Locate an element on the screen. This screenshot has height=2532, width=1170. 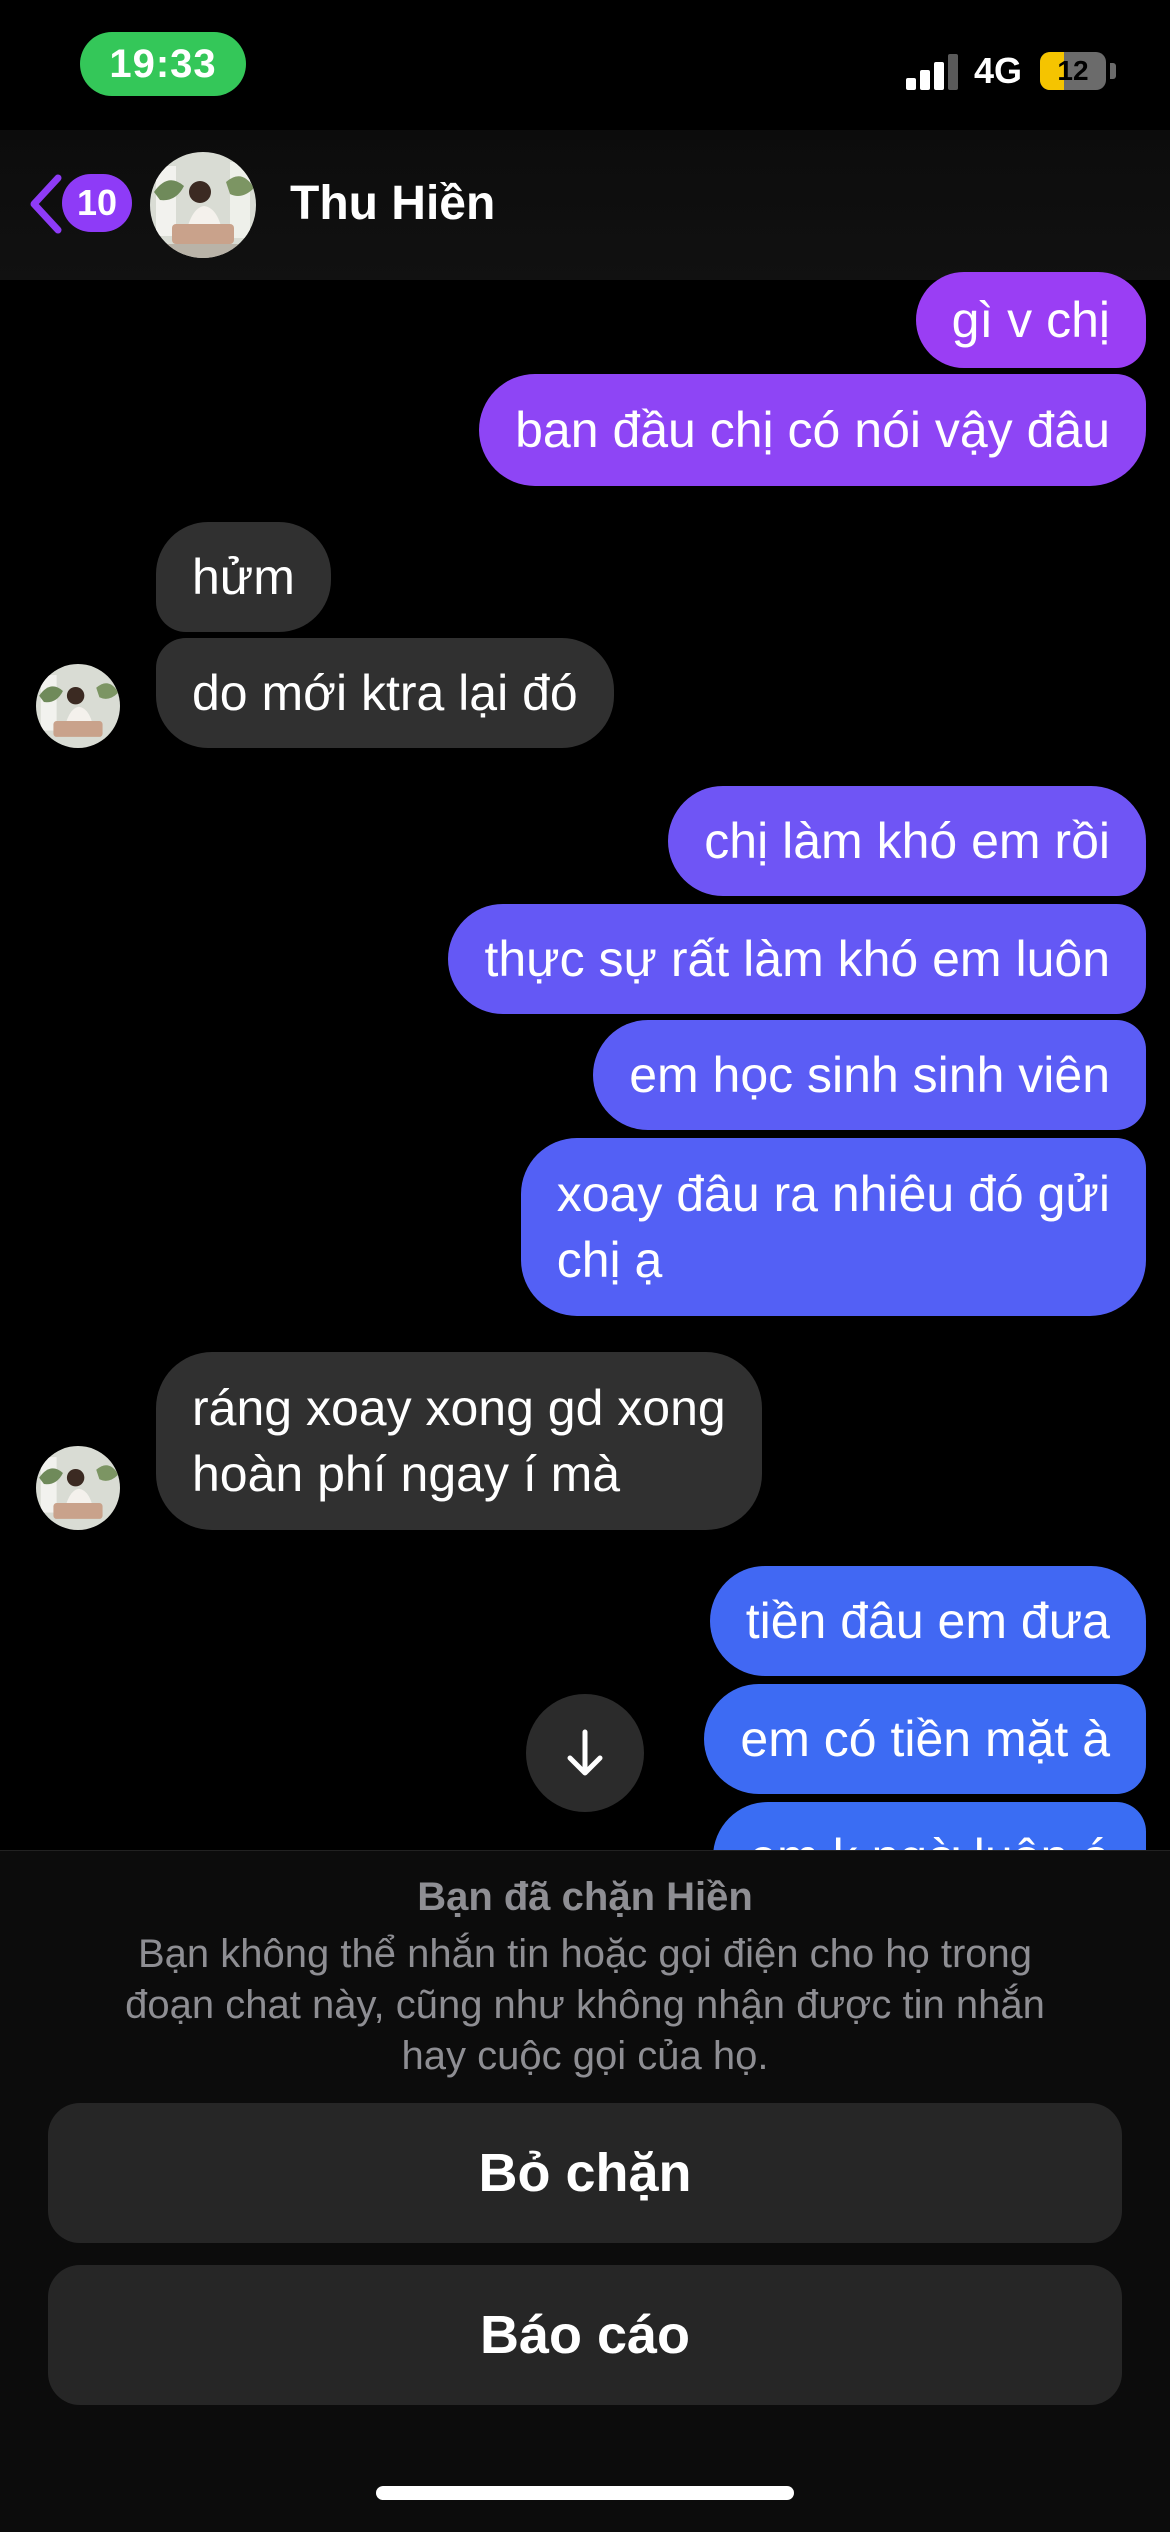
message-text-line: hoàn phí ngay í mà is located at coordinates (406, 1474).